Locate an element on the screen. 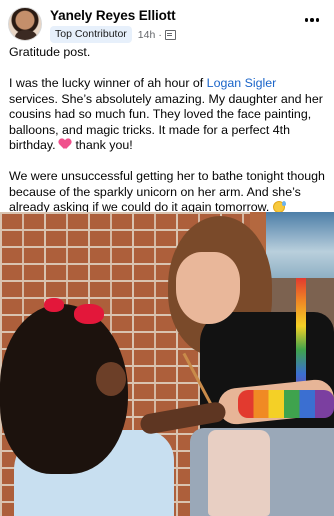 The height and width of the screenshot is (516, 334). avatar is located at coordinates (25, 24).